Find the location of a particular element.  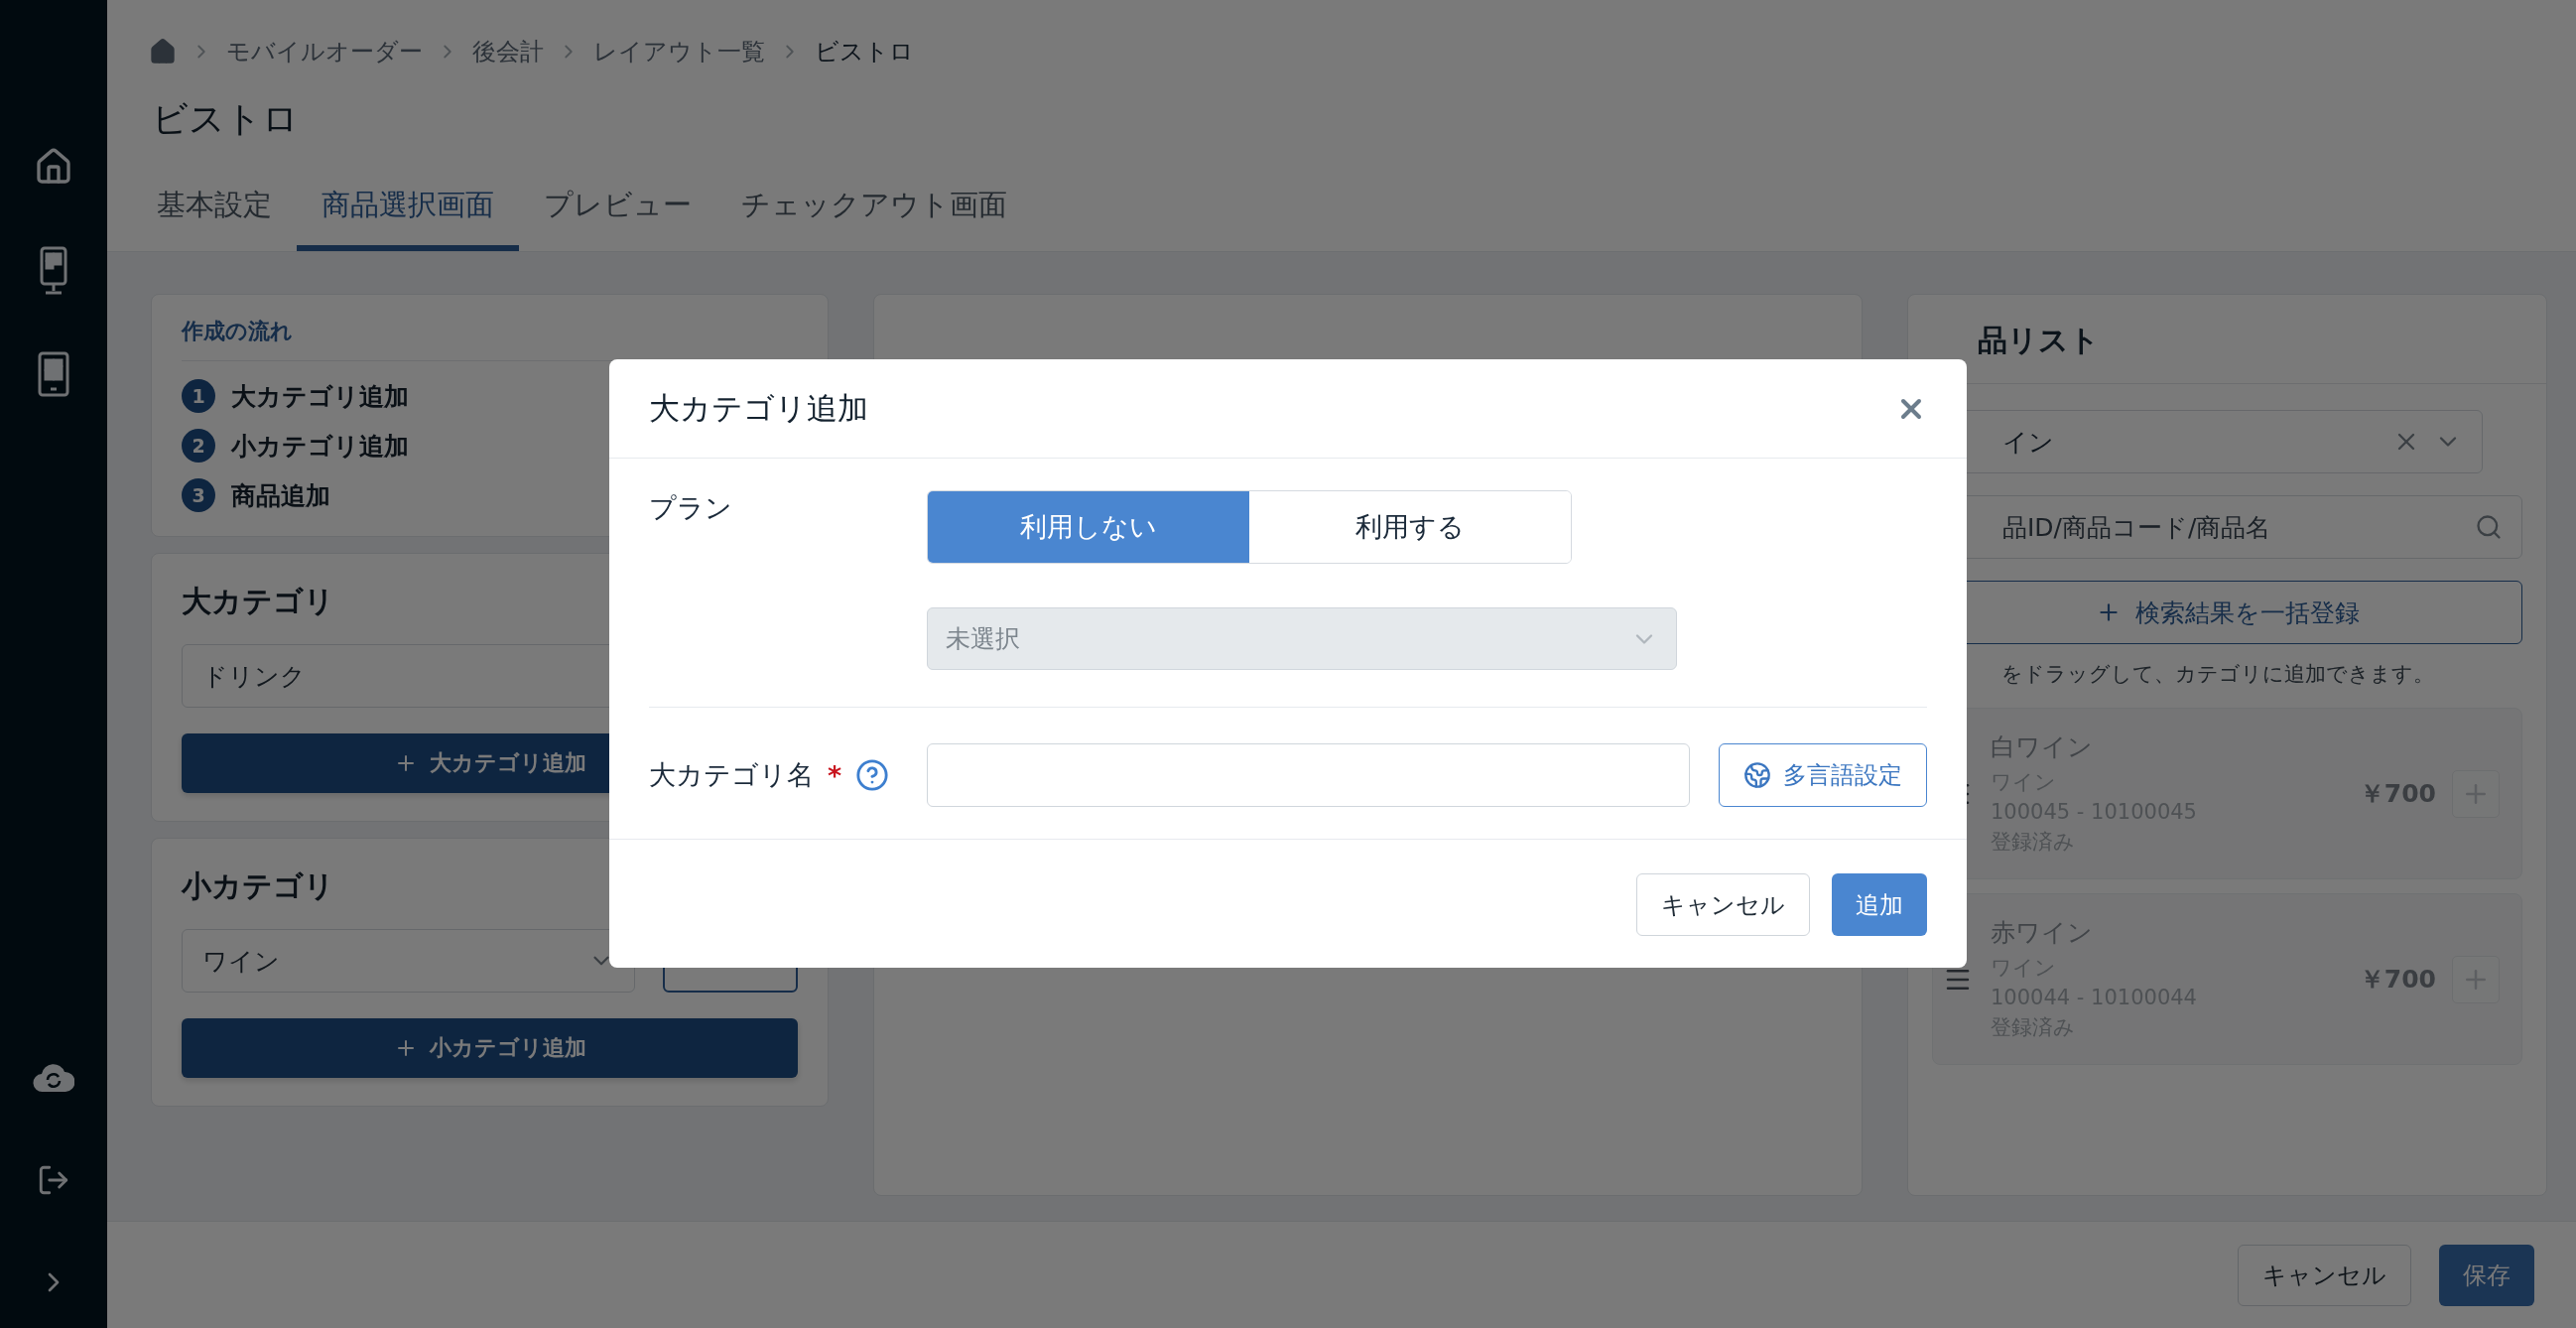

card-title: 大カテゴリ is located at coordinates (259, 602).